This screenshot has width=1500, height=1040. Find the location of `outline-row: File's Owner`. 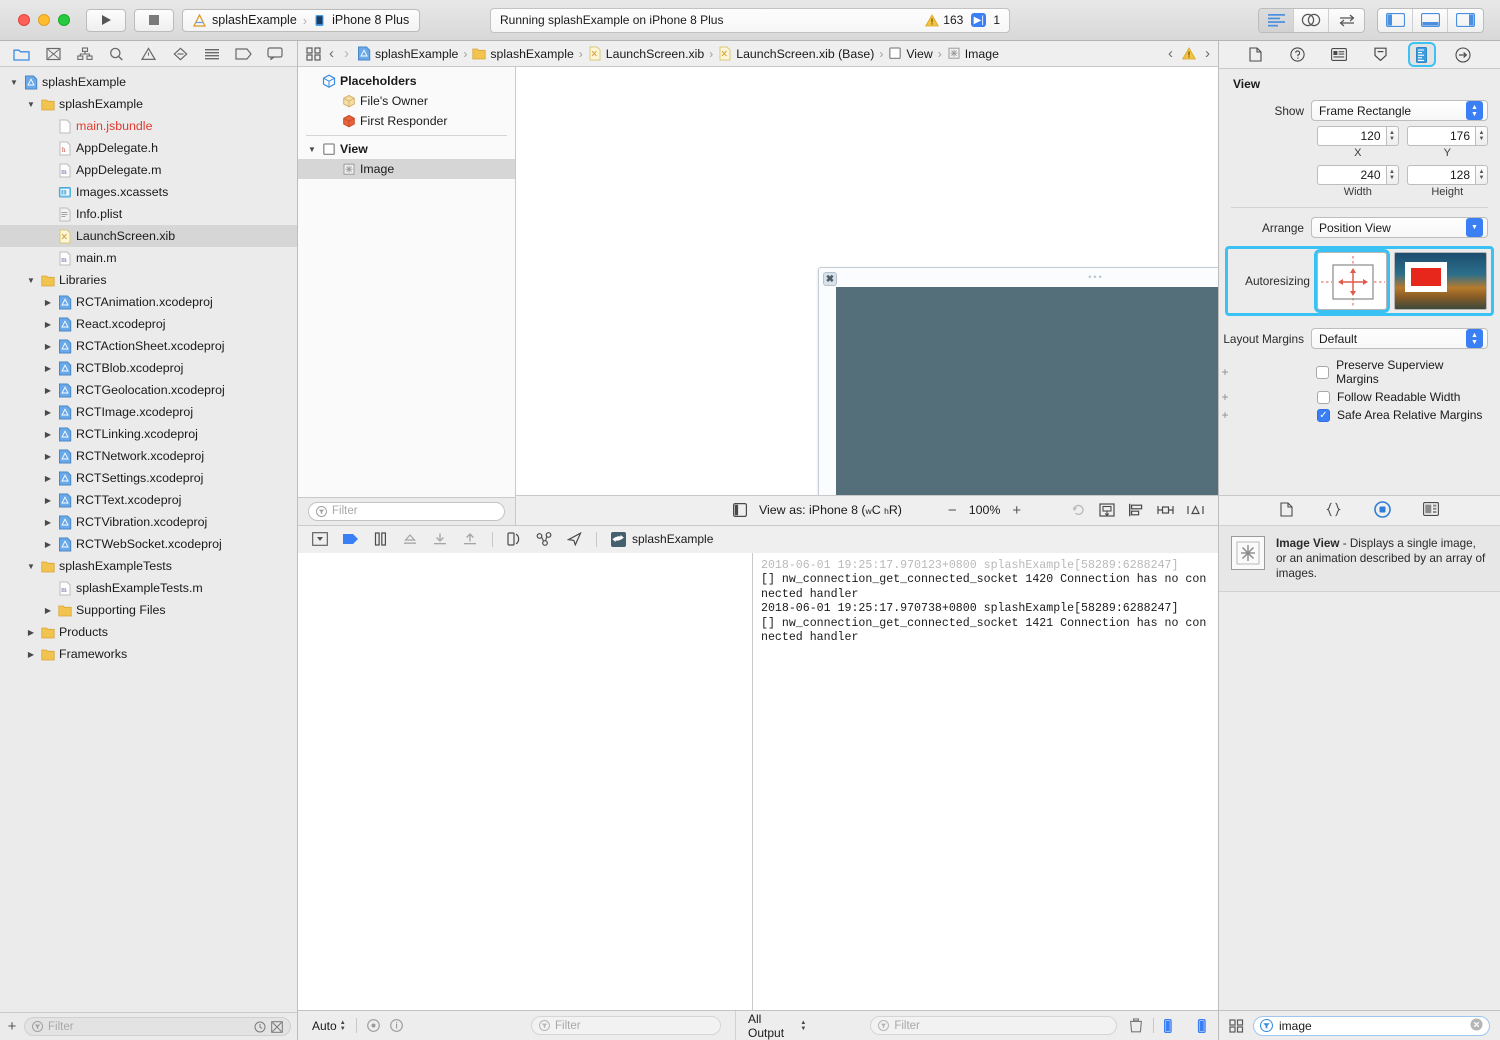

outline-row: File's Owner is located at coordinates (406, 101).